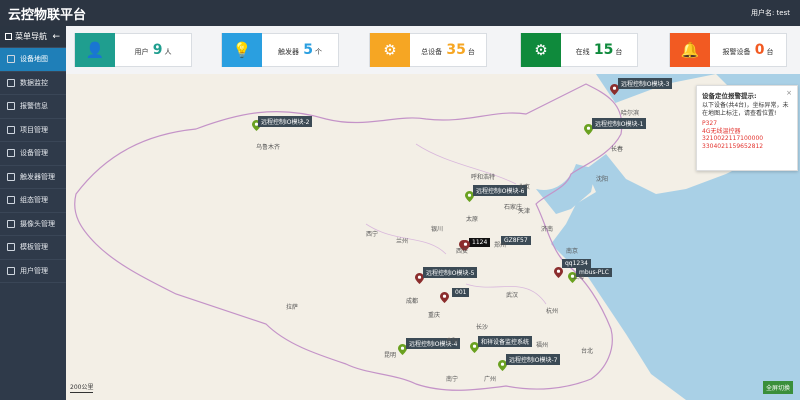 Image resolution: width=800 pixels, height=400 pixels. I want to click on city-label: 南京, so click(572, 251).